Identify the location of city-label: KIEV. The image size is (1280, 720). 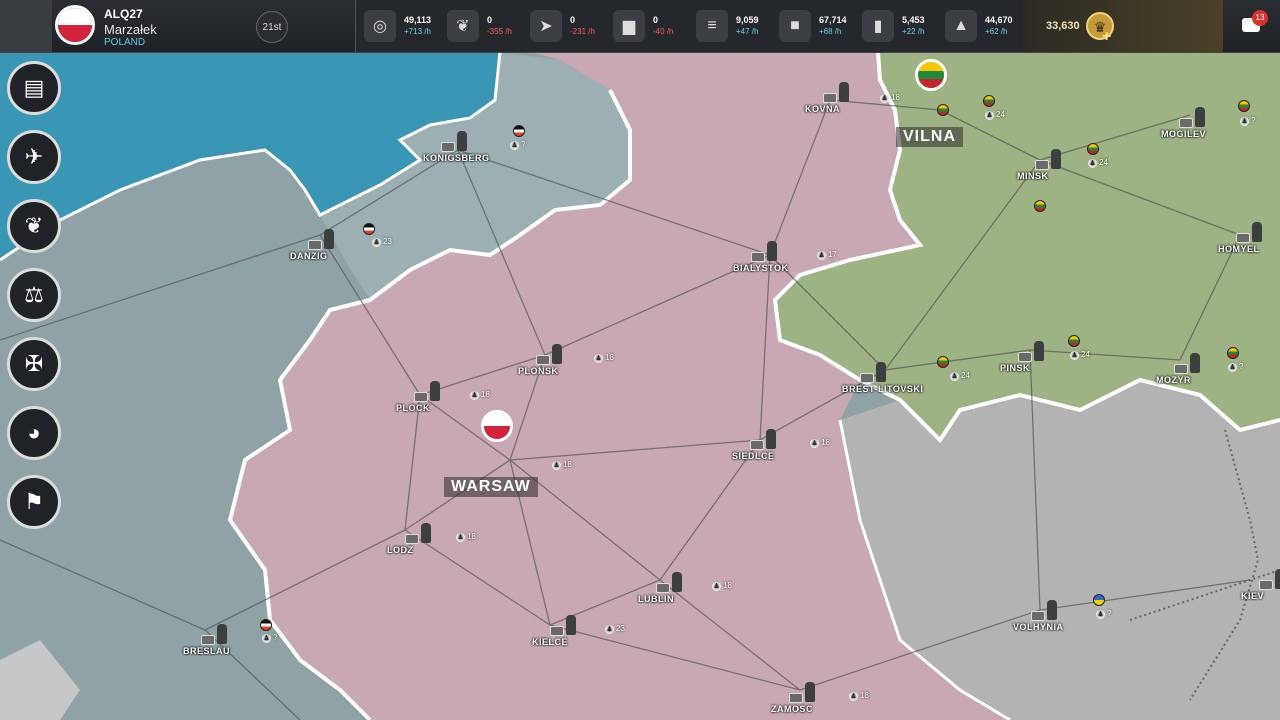
(1252, 596).